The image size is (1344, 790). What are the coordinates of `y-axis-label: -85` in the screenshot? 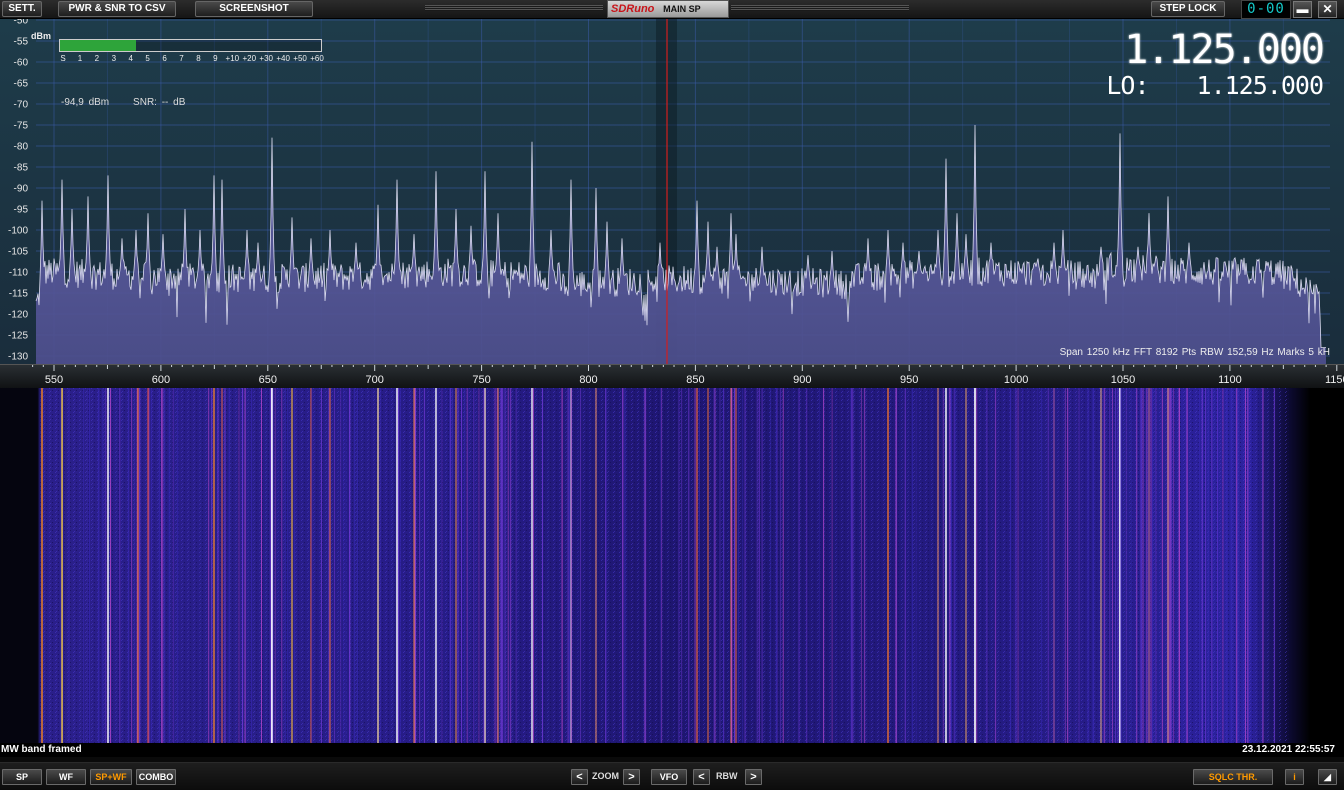 It's located at (21, 168).